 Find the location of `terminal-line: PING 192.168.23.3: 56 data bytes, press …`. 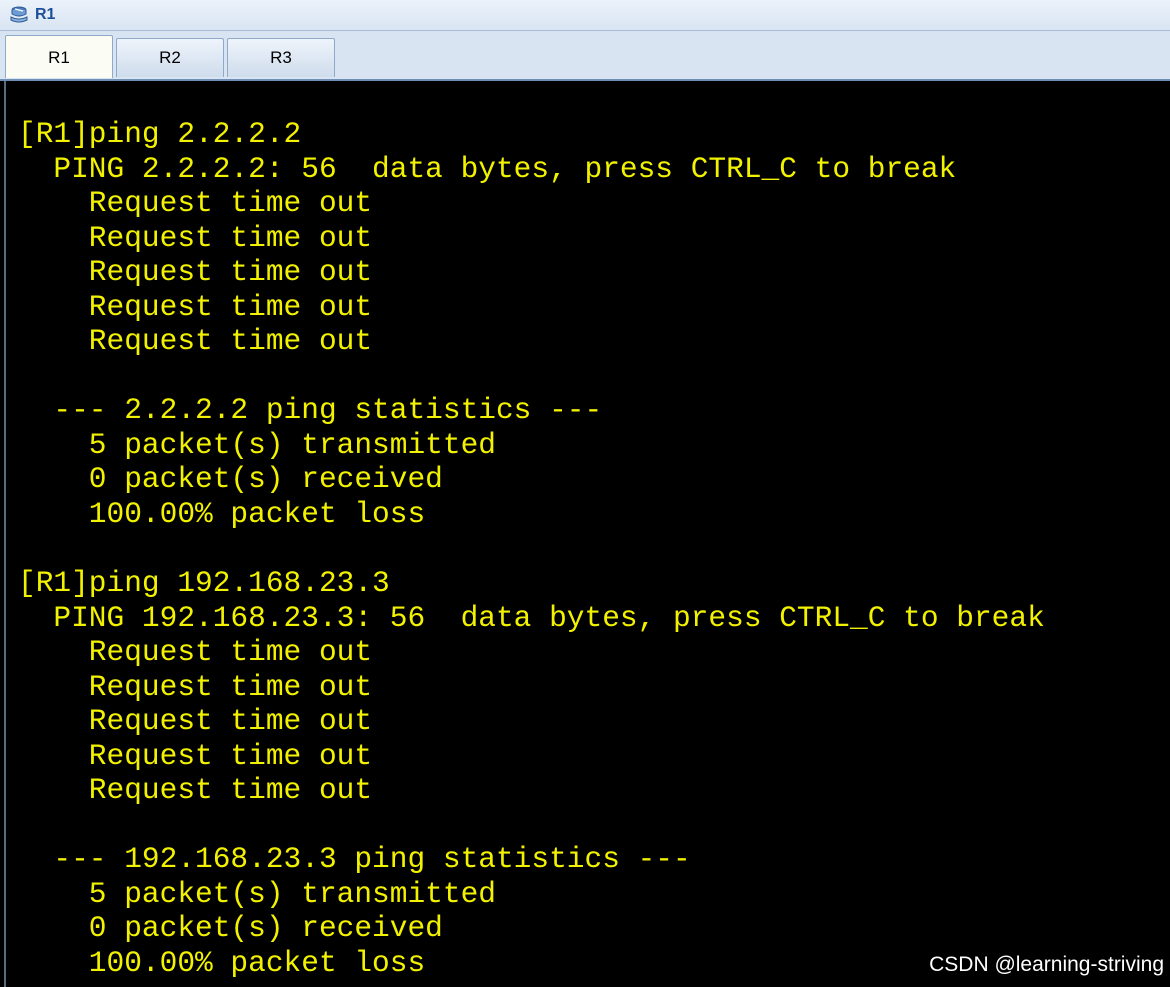

terminal-line: PING 192.168.23.3: 56 data bytes, press … is located at coordinates (531, 618).